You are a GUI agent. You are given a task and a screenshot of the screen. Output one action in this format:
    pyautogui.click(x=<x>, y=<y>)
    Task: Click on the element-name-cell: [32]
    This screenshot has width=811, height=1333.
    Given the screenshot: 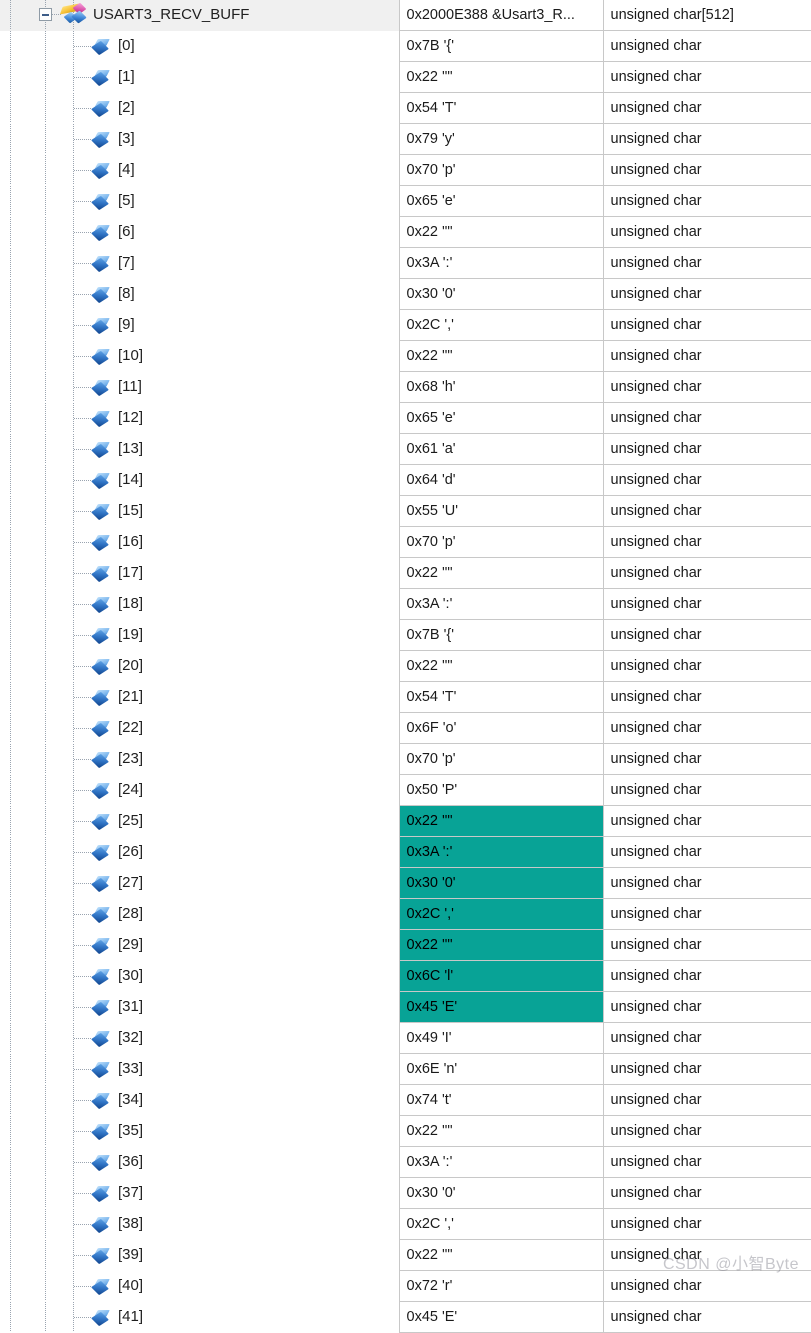 What is the action you would take?
    pyautogui.click(x=200, y=1038)
    